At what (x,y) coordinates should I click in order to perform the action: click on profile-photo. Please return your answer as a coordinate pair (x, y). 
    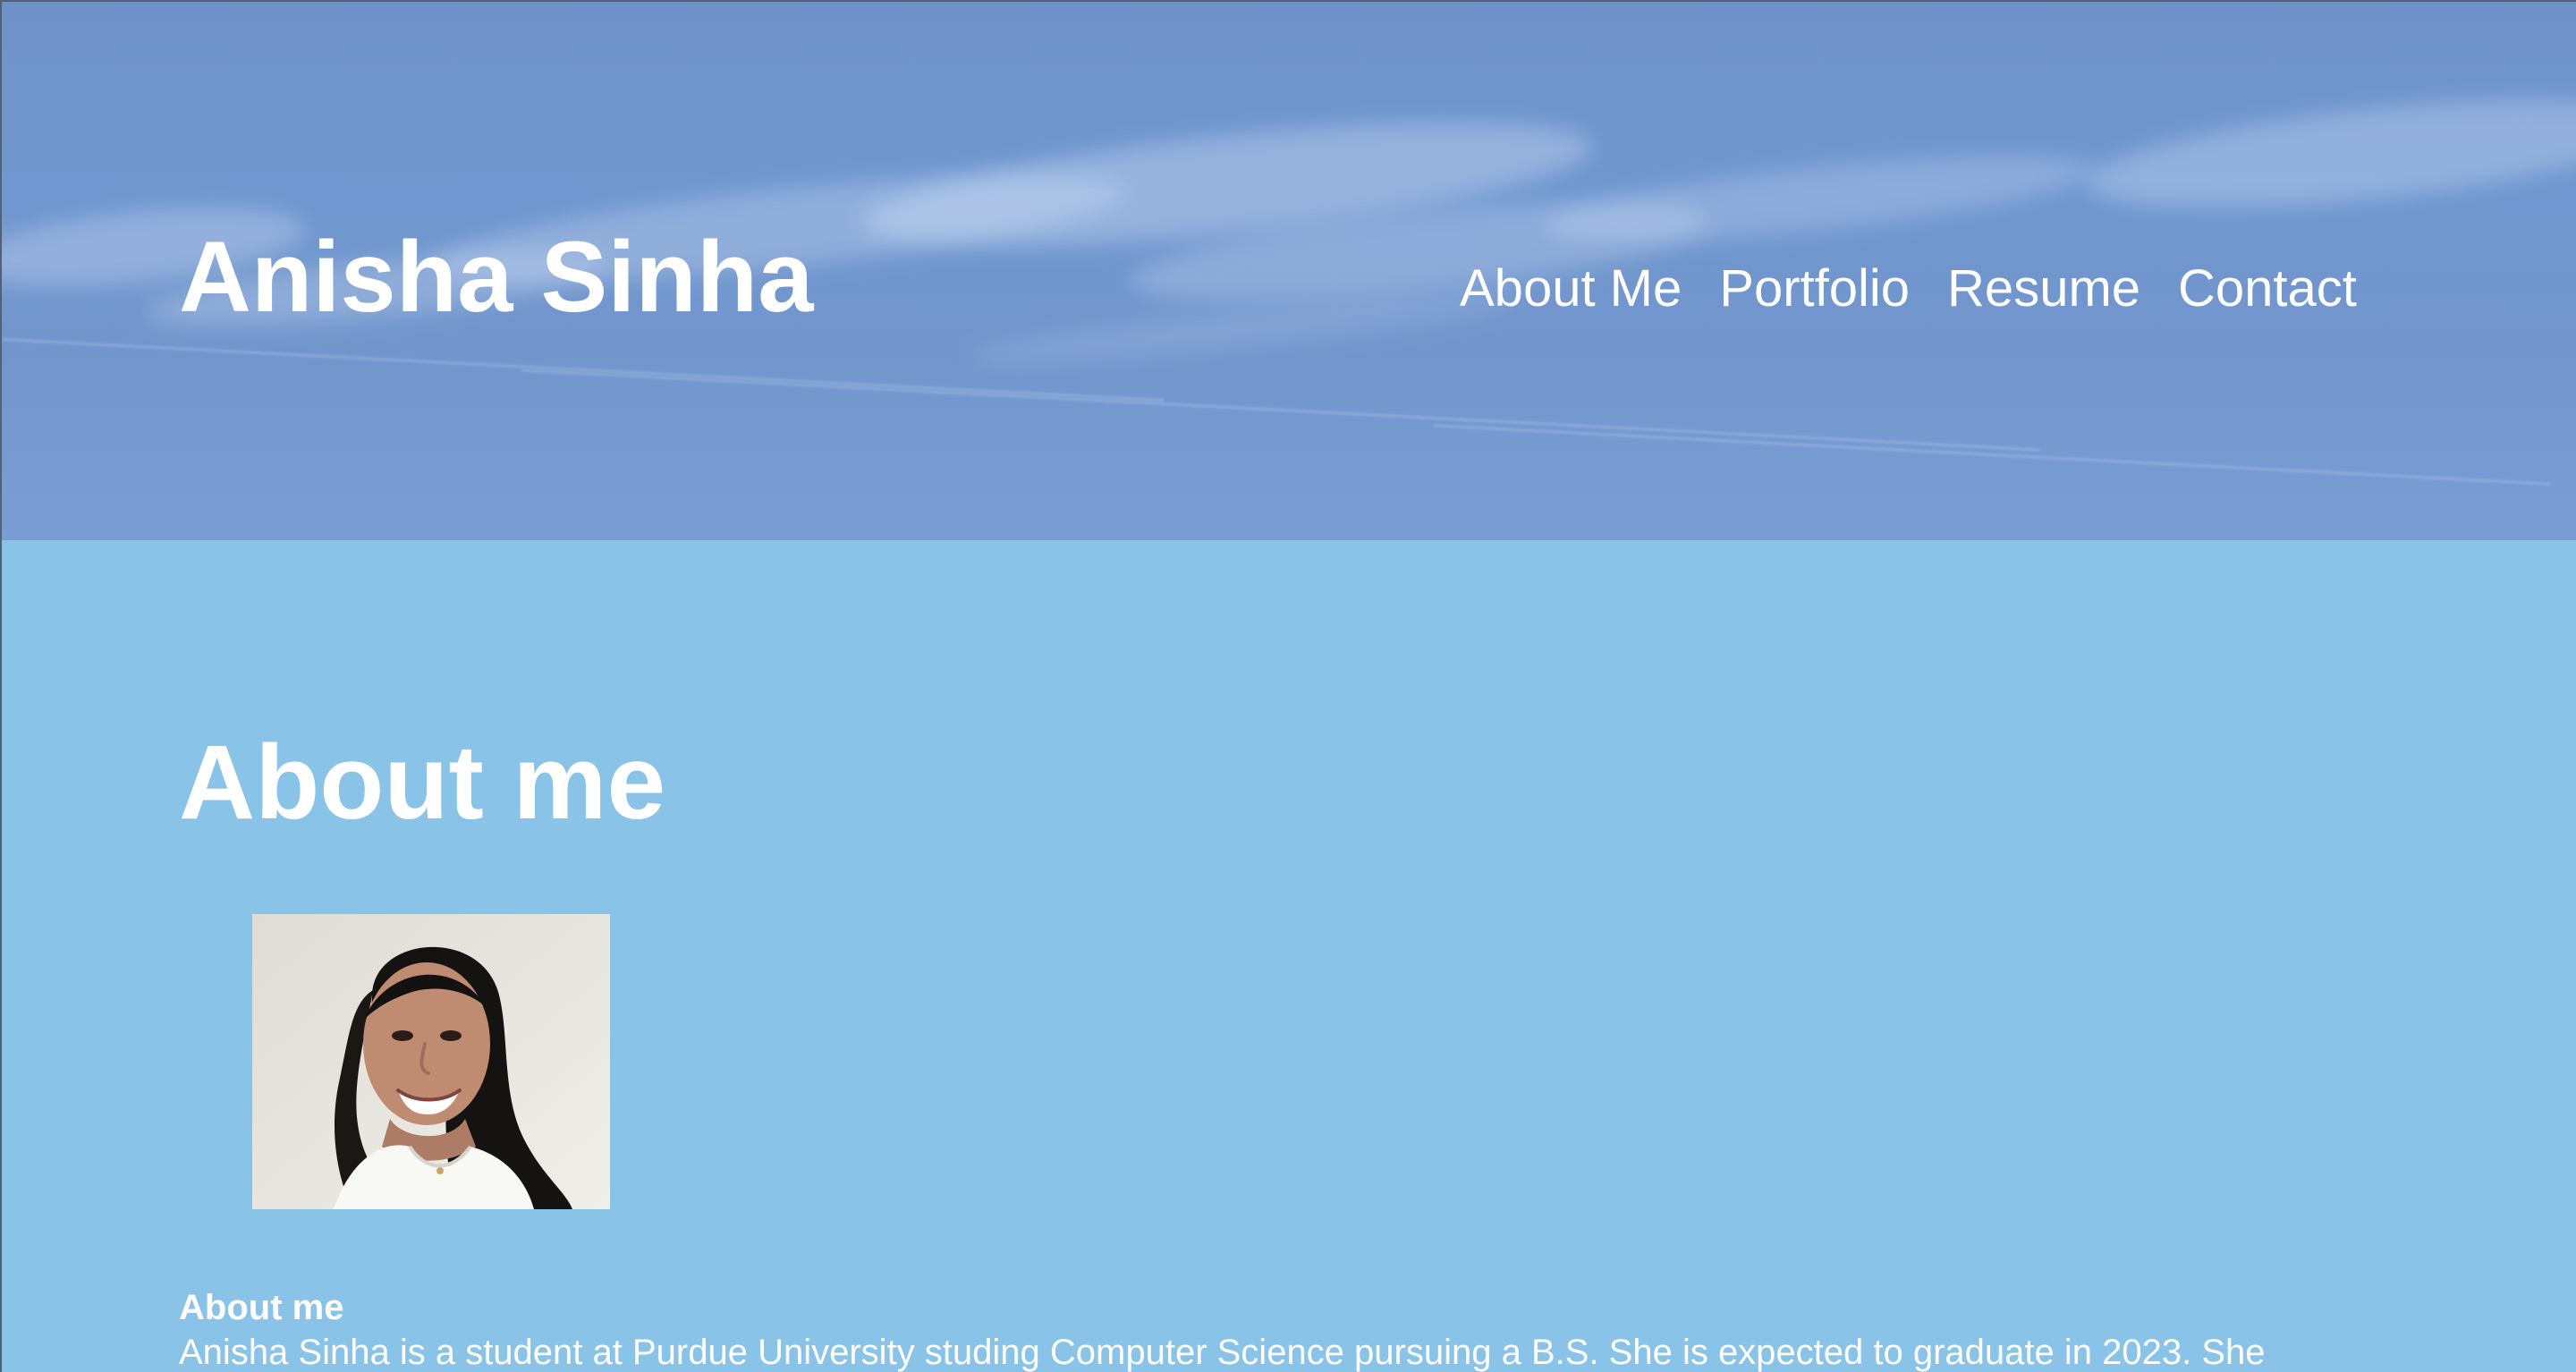
    Looking at the image, I should click on (431, 1061).